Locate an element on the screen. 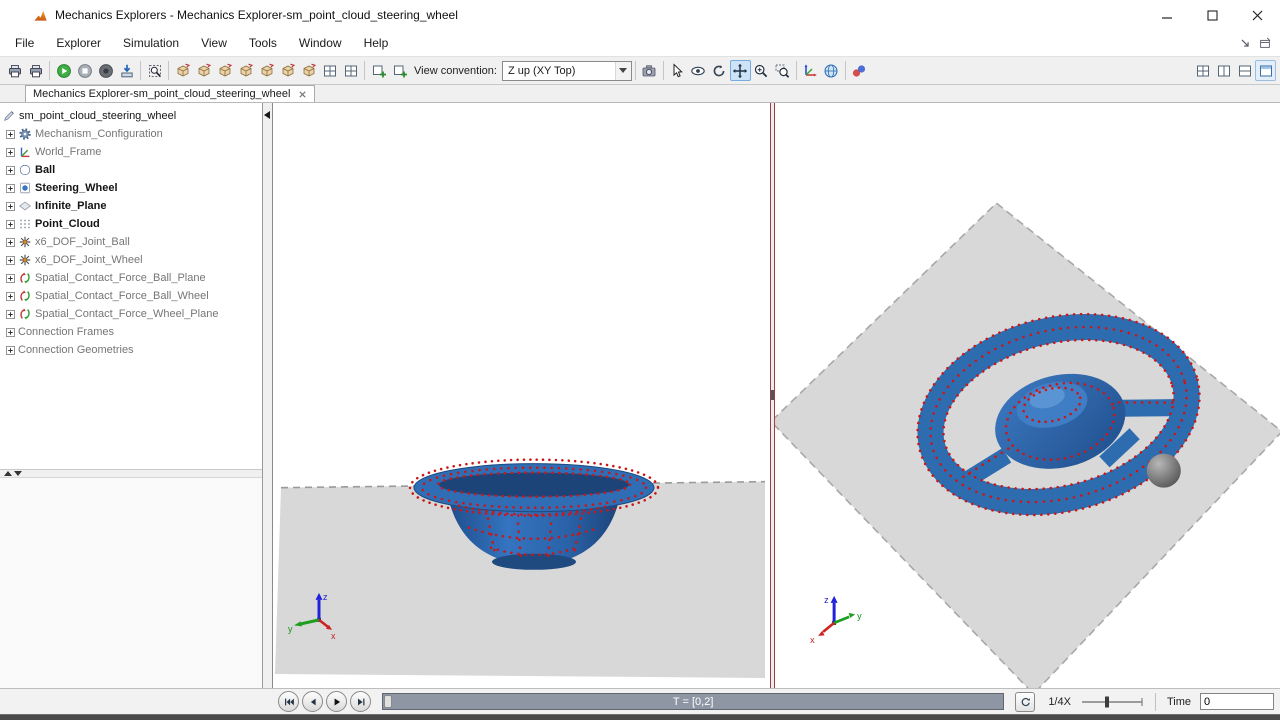 This screenshot has height=720, width=1280. stop-simulation-icon is located at coordinates (84, 70).